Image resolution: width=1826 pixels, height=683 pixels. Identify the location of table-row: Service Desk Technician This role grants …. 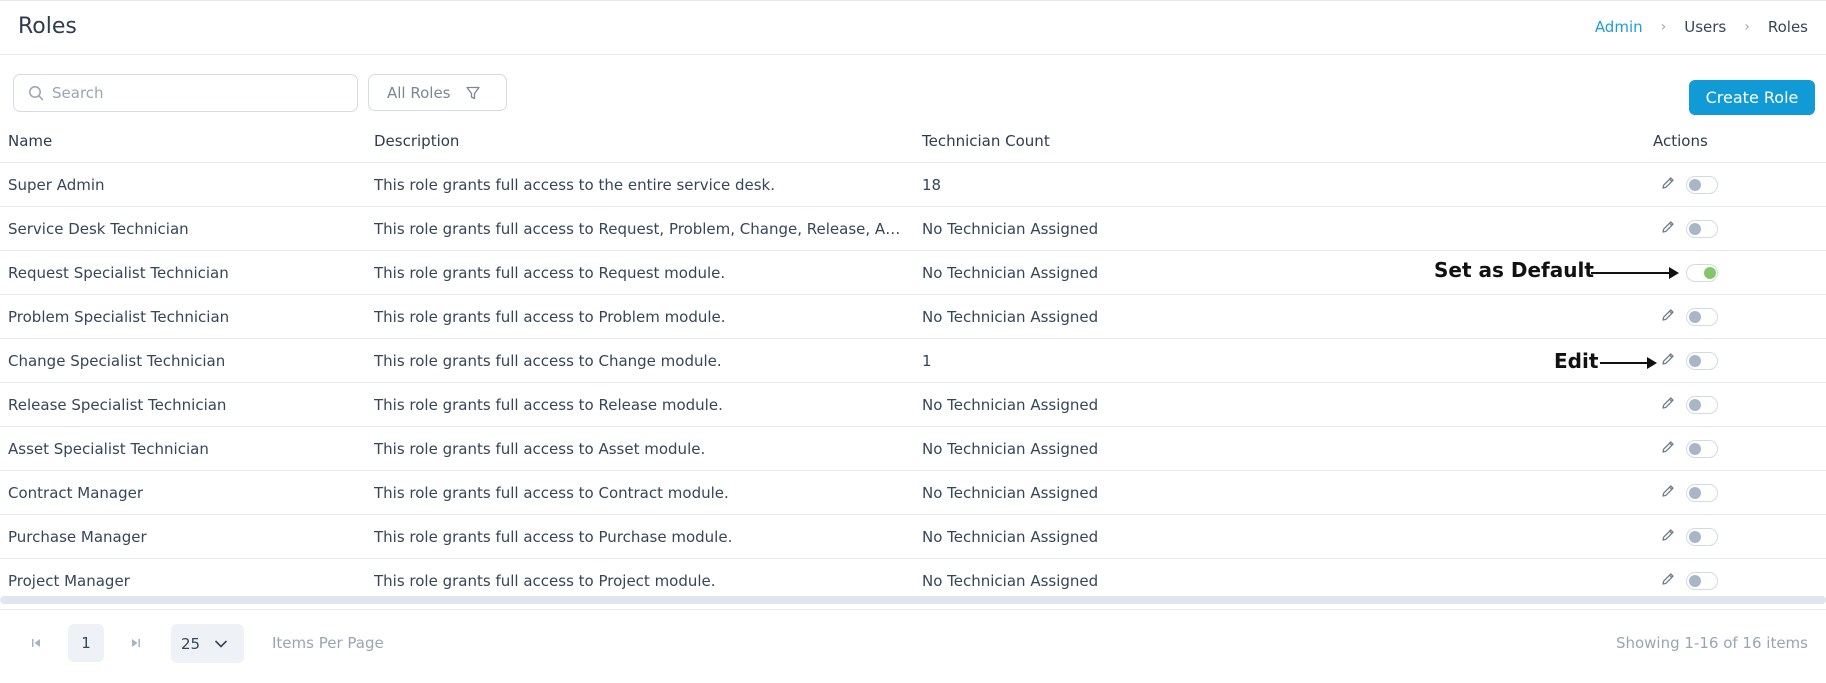
(913, 229).